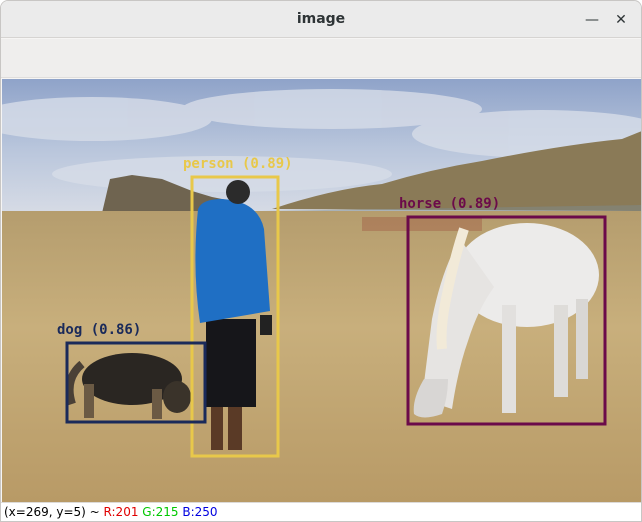  I want to click on close-icon: ✕, so click(621, 20).